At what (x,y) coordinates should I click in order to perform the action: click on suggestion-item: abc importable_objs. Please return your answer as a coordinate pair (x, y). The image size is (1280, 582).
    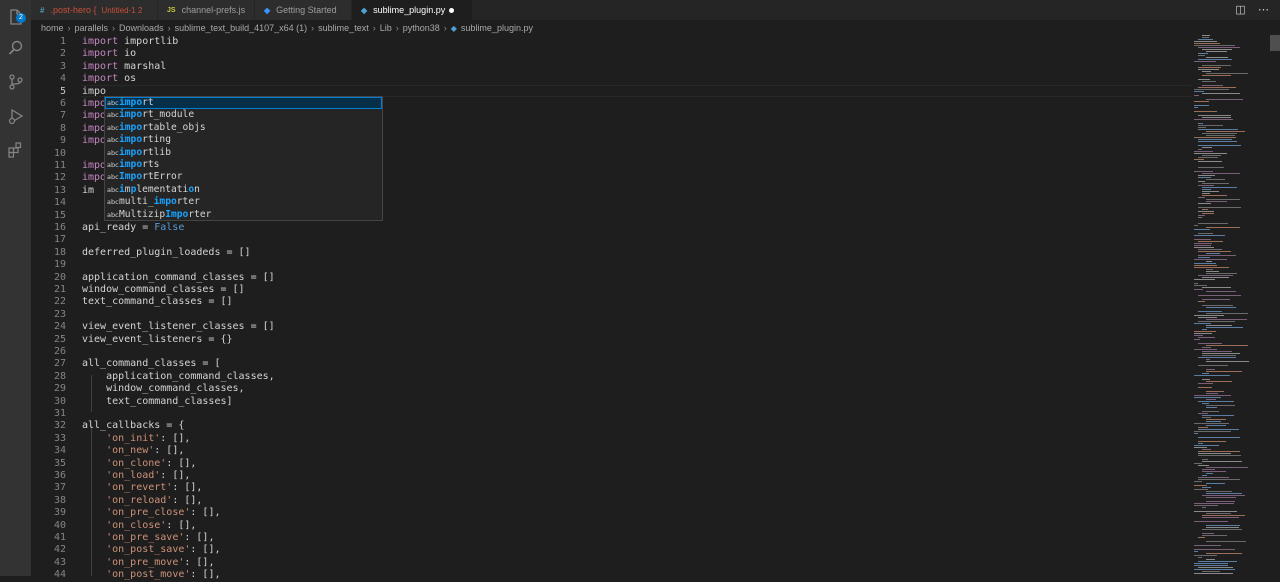
    Looking at the image, I should click on (243, 128).